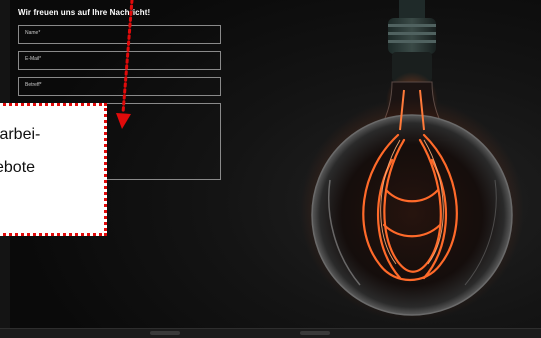 This screenshot has height=338, width=541. Describe the element at coordinates (20, 134) in the screenshot. I see `callout-line-1: tarbei-` at that location.